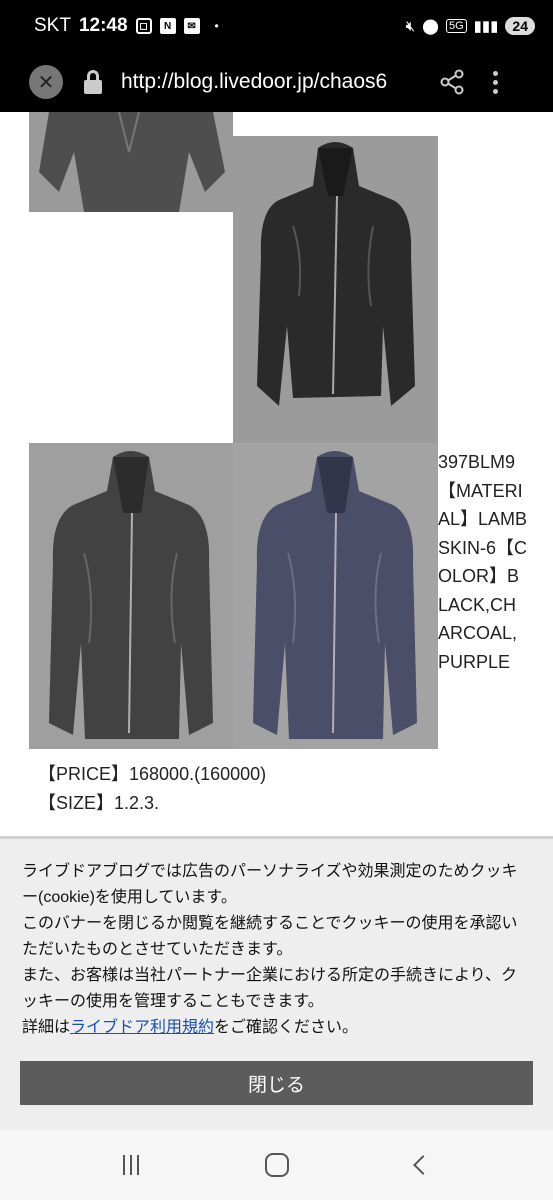 The height and width of the screenshot is (1200, 553). Describe the element at coordinates (131, 1165) in the screenshot. I see `recents-icon` at that location.